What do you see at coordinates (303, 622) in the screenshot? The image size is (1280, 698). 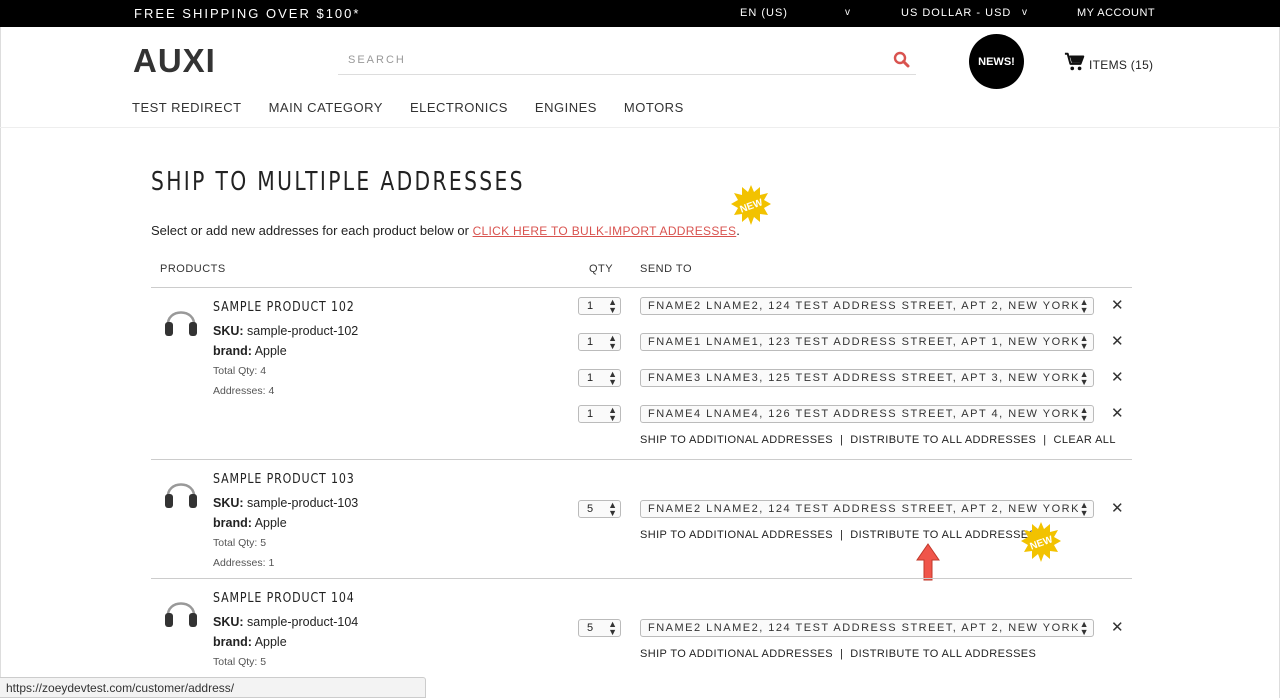 I see `sku-value: sample-product-104` at bounding box center [303, 622].